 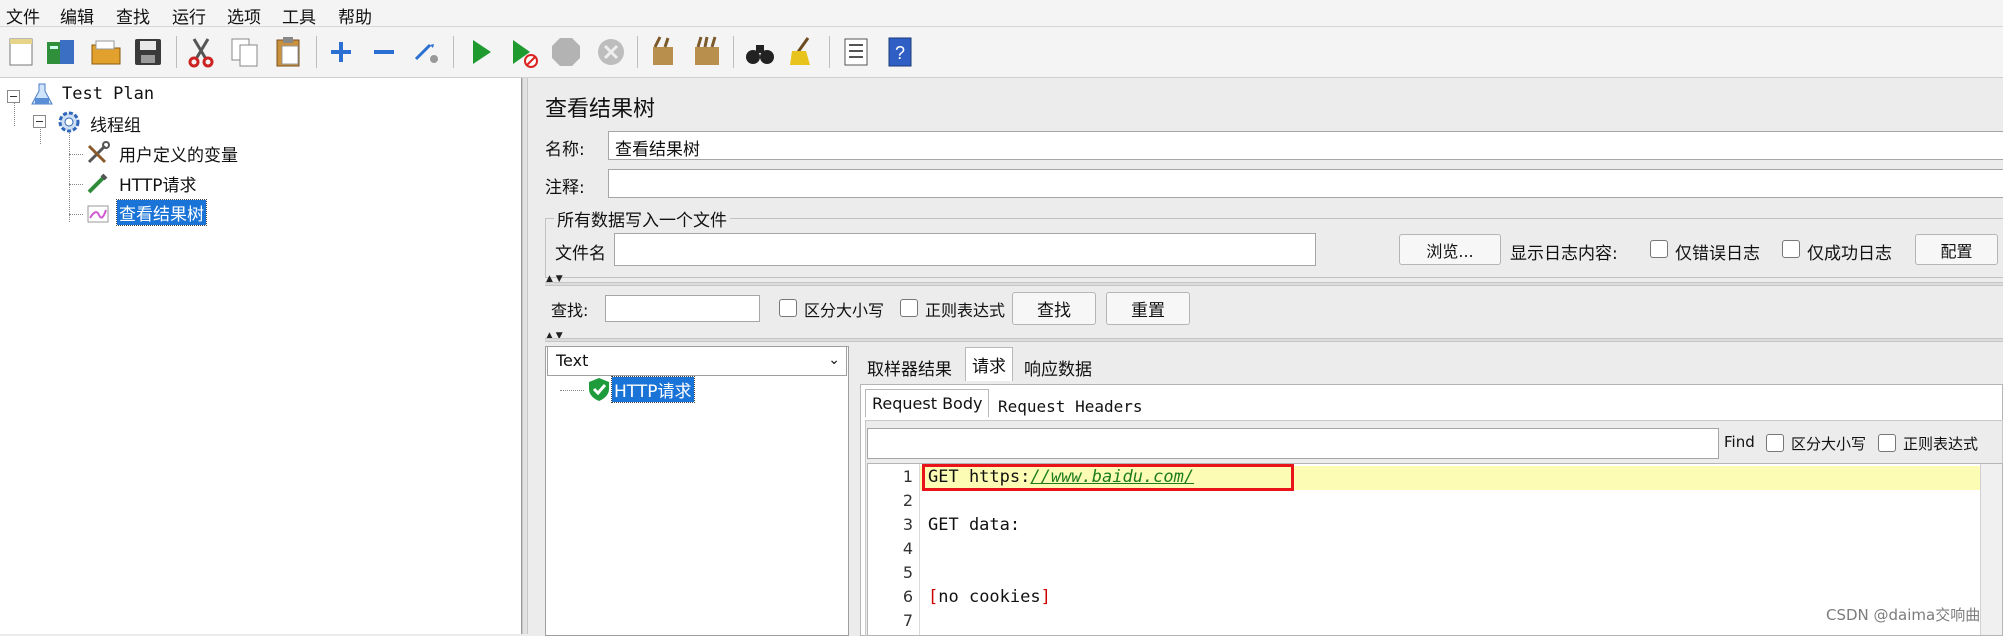 I want to click on watermark: CSDN @daima交响曲, so click(x=1903, y=615).